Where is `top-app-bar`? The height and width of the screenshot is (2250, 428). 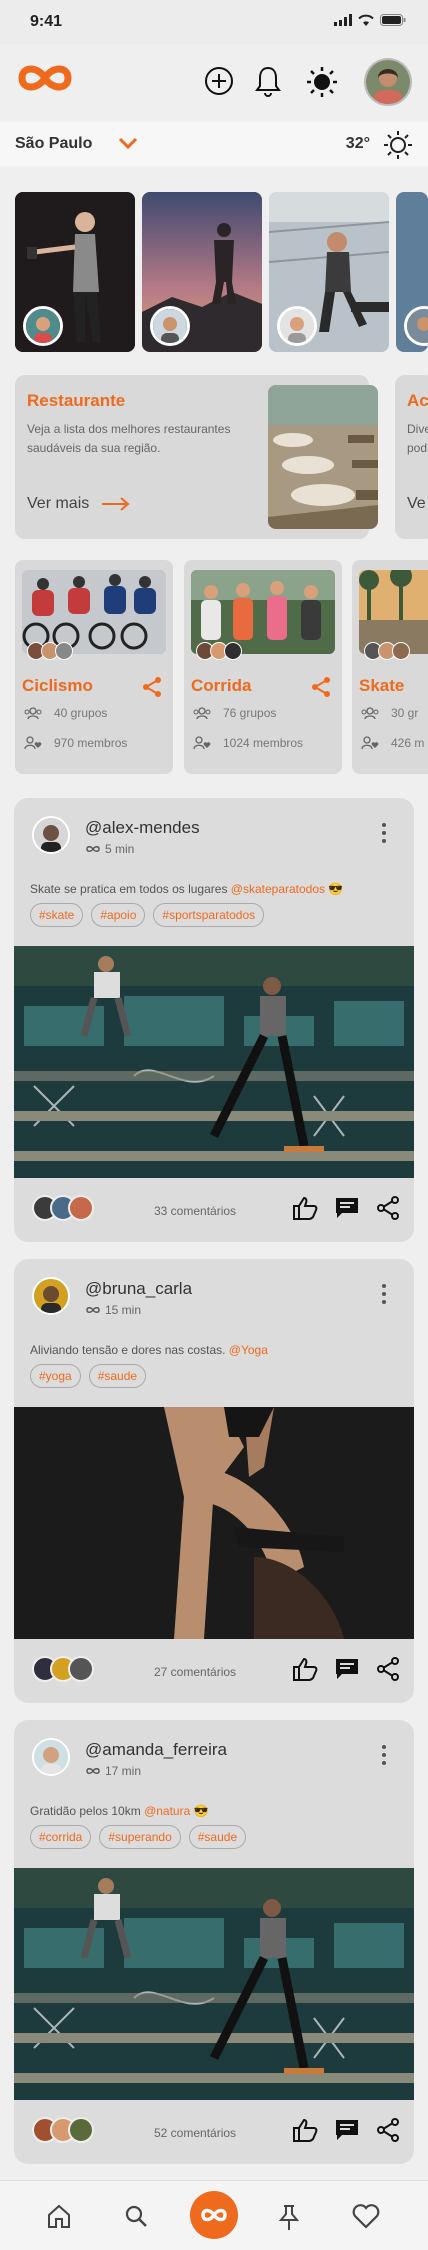 top-app-bar is located at coordinates (214, 83).